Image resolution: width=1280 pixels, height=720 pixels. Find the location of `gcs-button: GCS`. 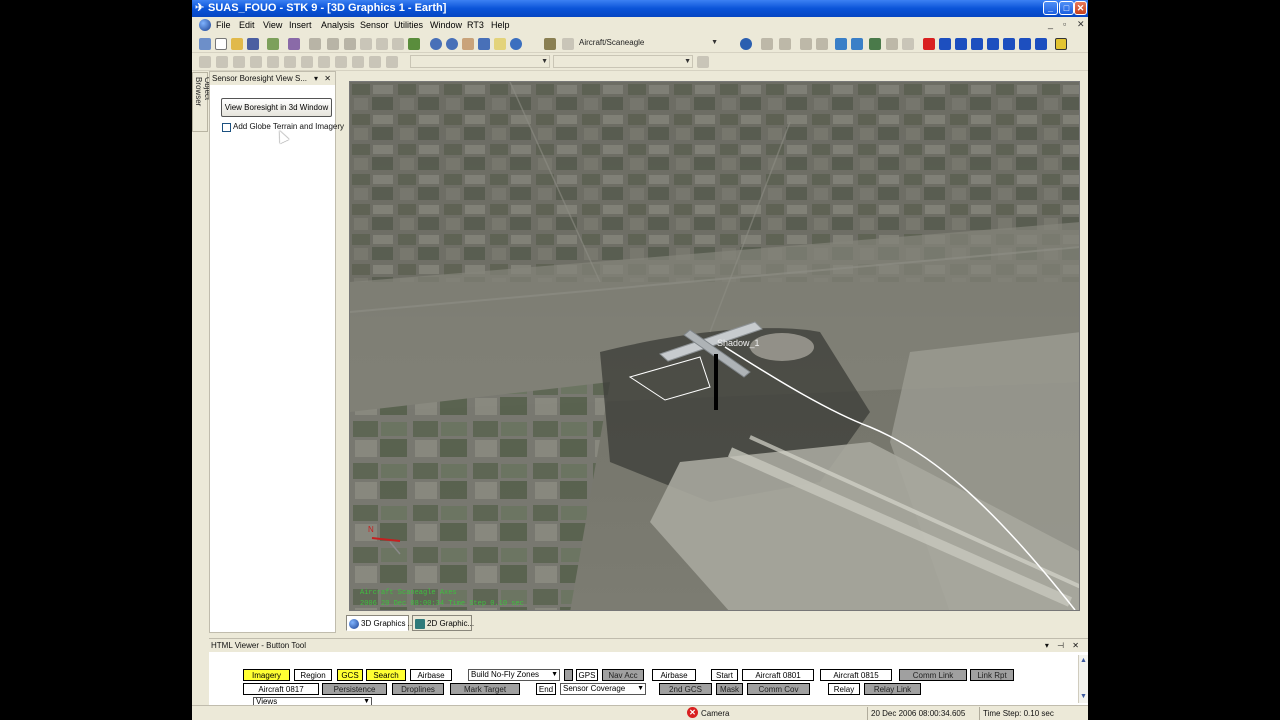

gcs-button: GCS is located at coordinates (350, 675).